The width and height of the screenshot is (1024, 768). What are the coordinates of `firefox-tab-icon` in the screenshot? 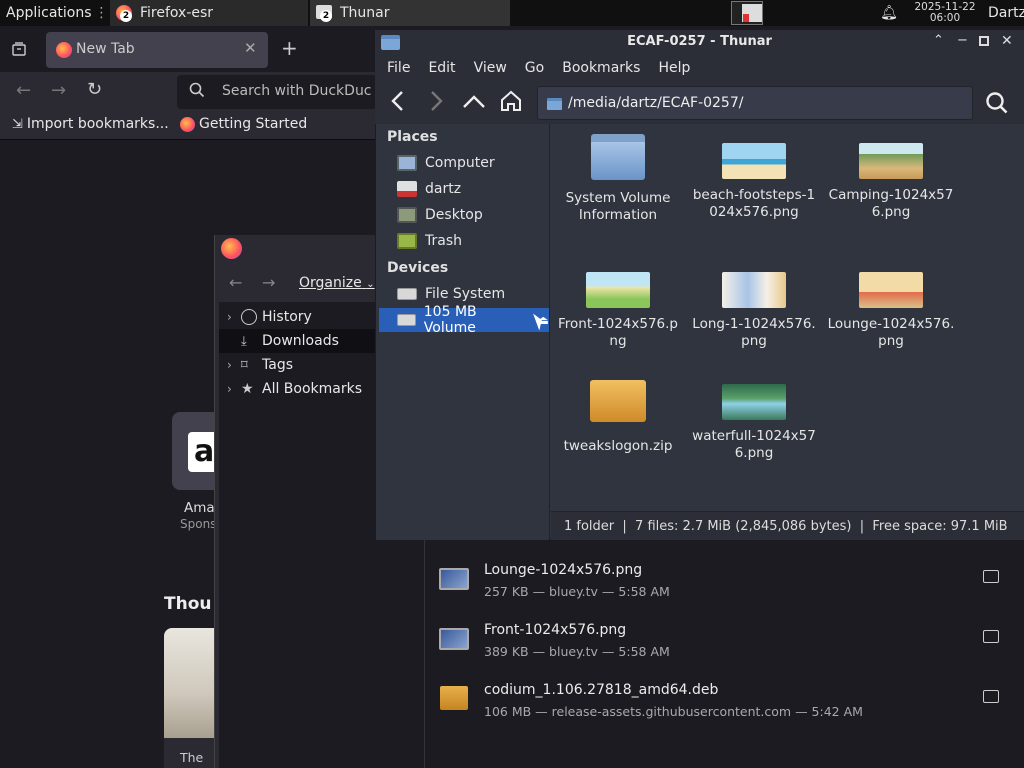 It's located at (64, 50).